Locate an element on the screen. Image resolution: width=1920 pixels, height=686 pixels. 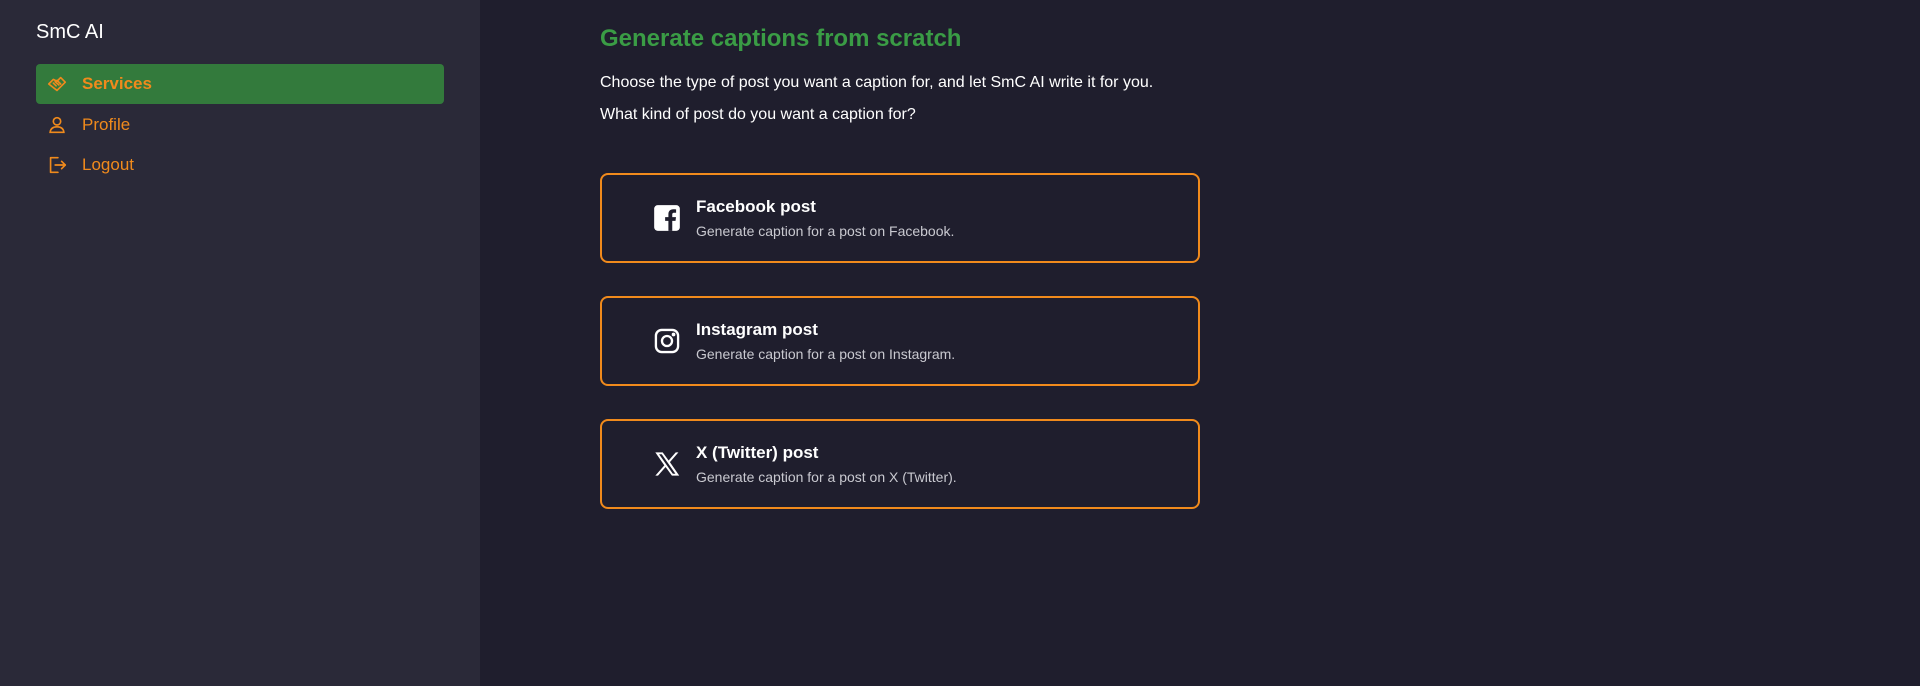
handshake-icon is located at coordinates (57, 84).